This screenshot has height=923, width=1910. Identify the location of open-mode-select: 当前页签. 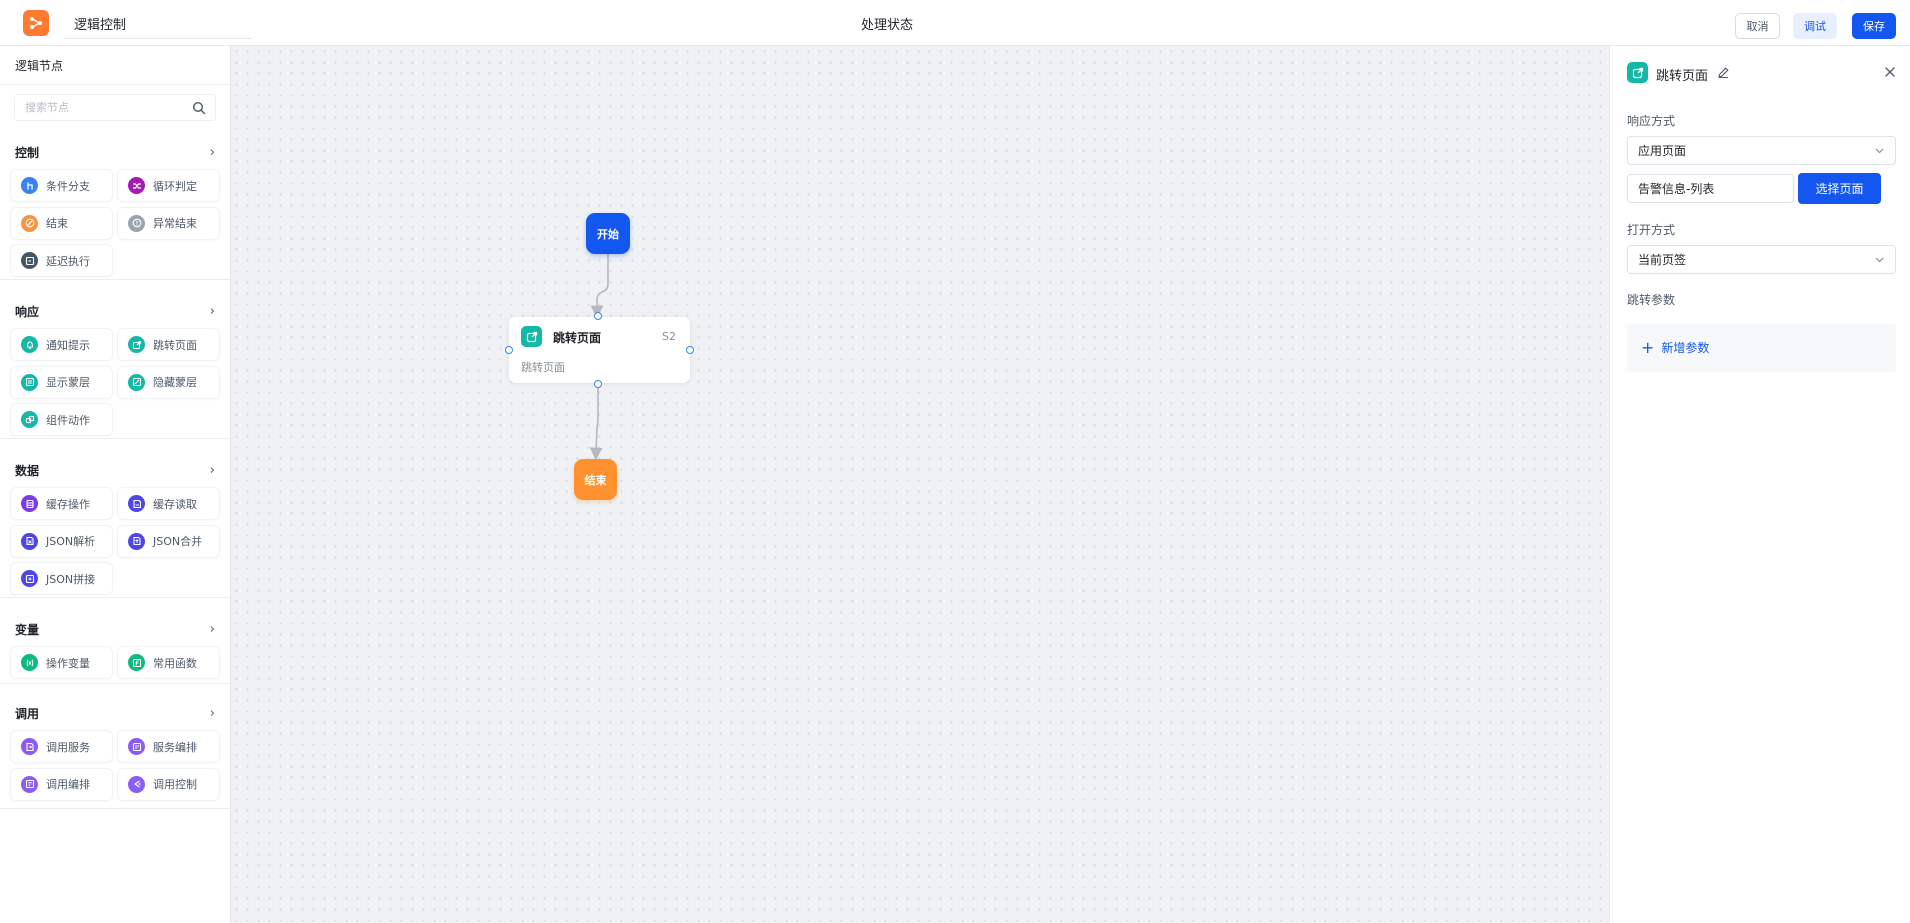
(1761, 259).